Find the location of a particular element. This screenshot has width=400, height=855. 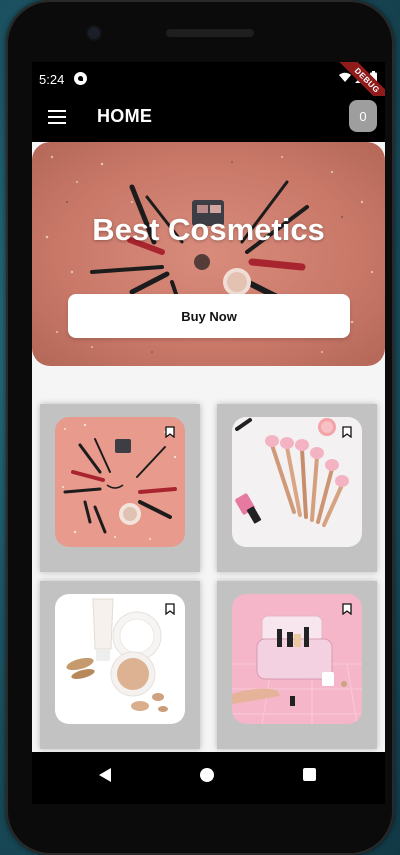

buy-now-button: Buy Now is located at coordinates (209, 316).